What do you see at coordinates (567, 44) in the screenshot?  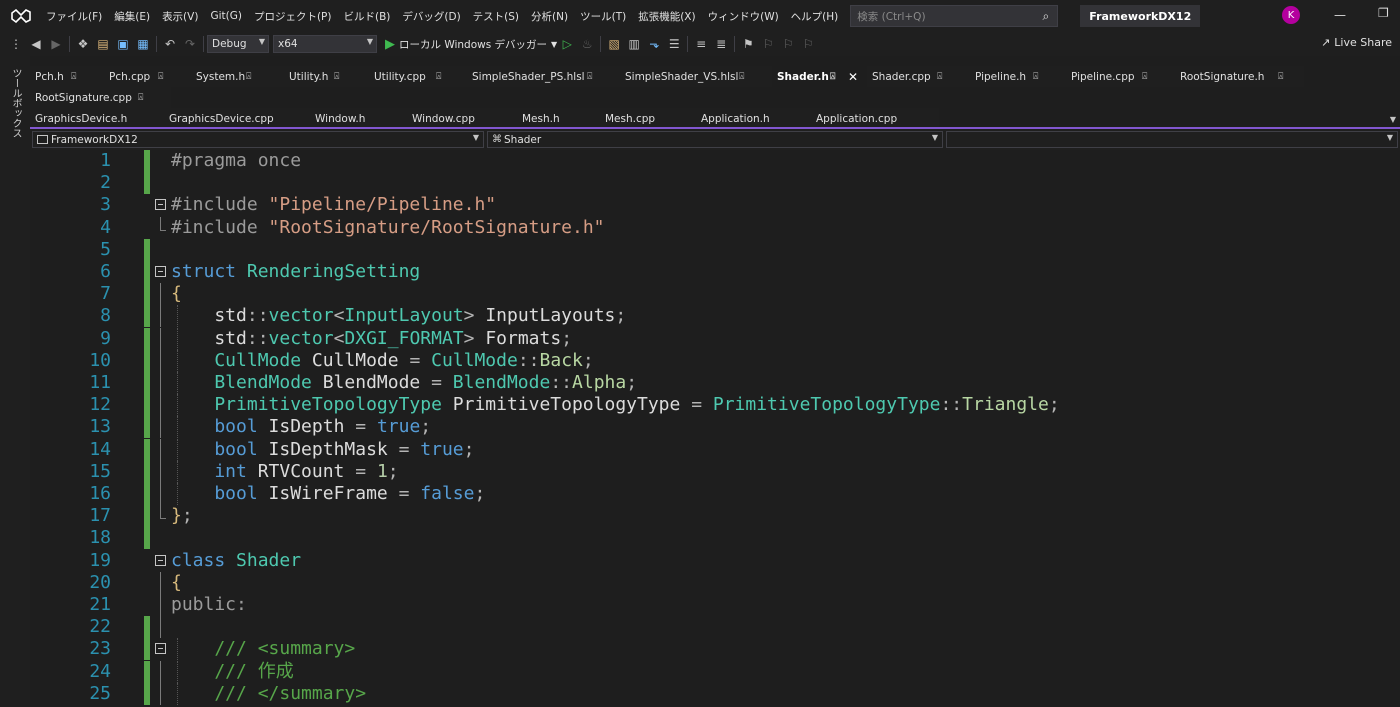 I see `start-without-debugging-icon: ▷` at bounding box center [567, 44].